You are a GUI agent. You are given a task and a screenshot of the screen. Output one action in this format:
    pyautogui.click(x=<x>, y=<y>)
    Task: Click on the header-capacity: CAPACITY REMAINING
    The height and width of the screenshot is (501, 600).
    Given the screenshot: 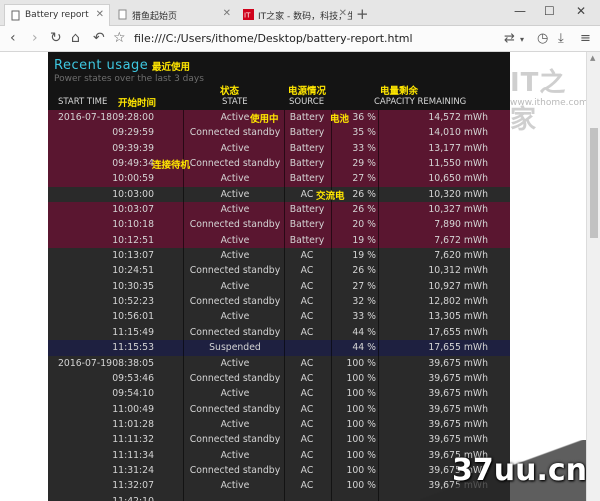 What is the action you would take?
    pyautogui.click(x=420, y=102)
    